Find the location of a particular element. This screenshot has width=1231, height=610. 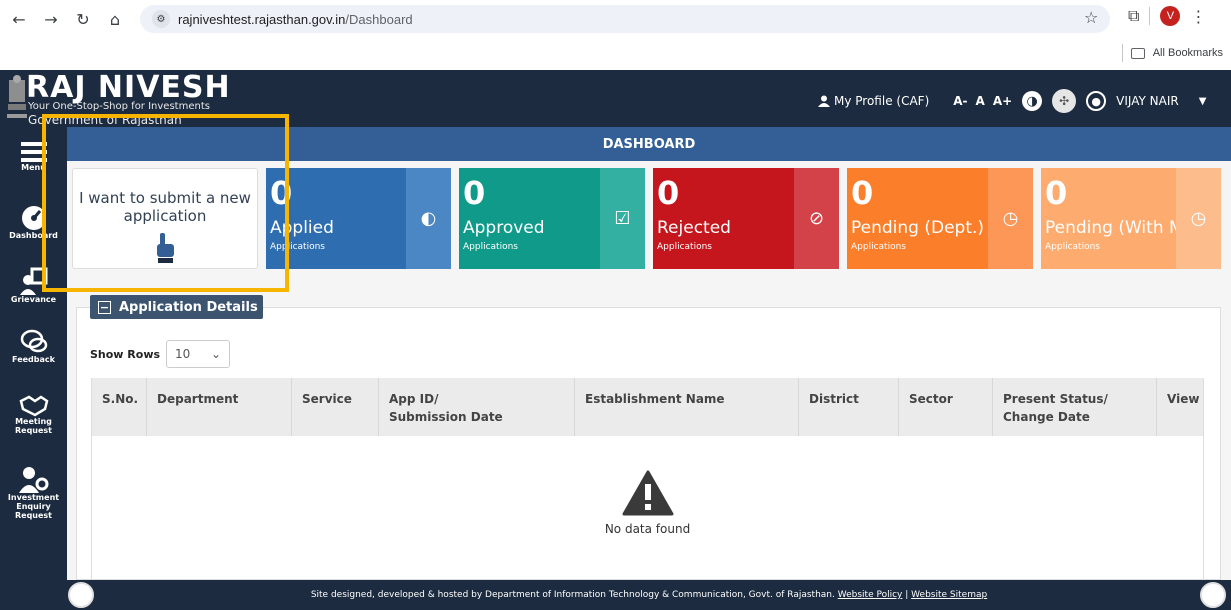

tile-label: Rejected is located at coordinates (694, 228).